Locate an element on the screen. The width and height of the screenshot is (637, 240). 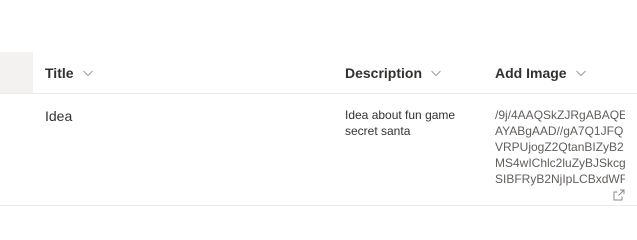
image-data-line: AYABgAAD//gA7Q1JFQ is located at coordinates (559, 131).